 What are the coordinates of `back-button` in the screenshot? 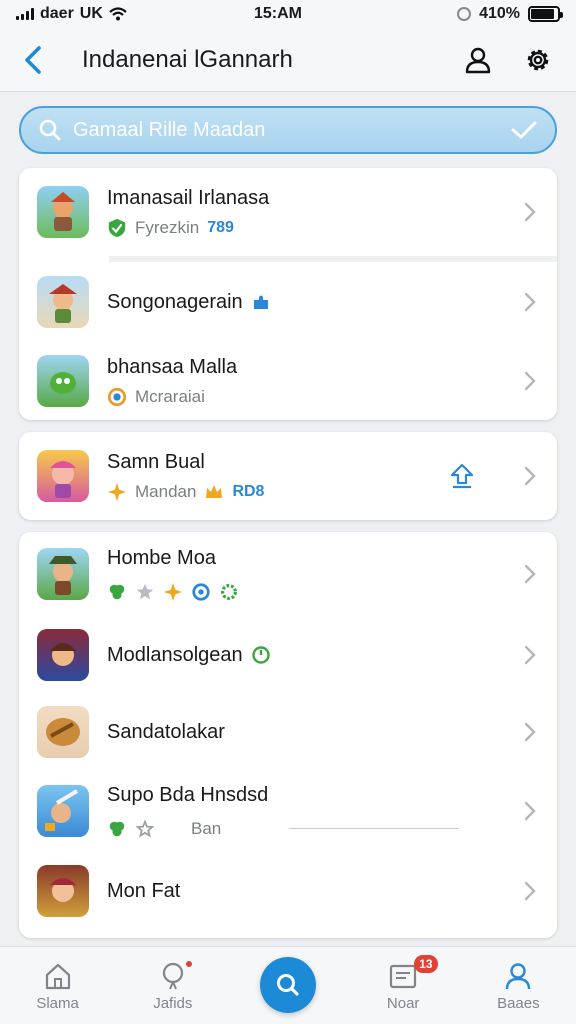 It's located at (33, 60).